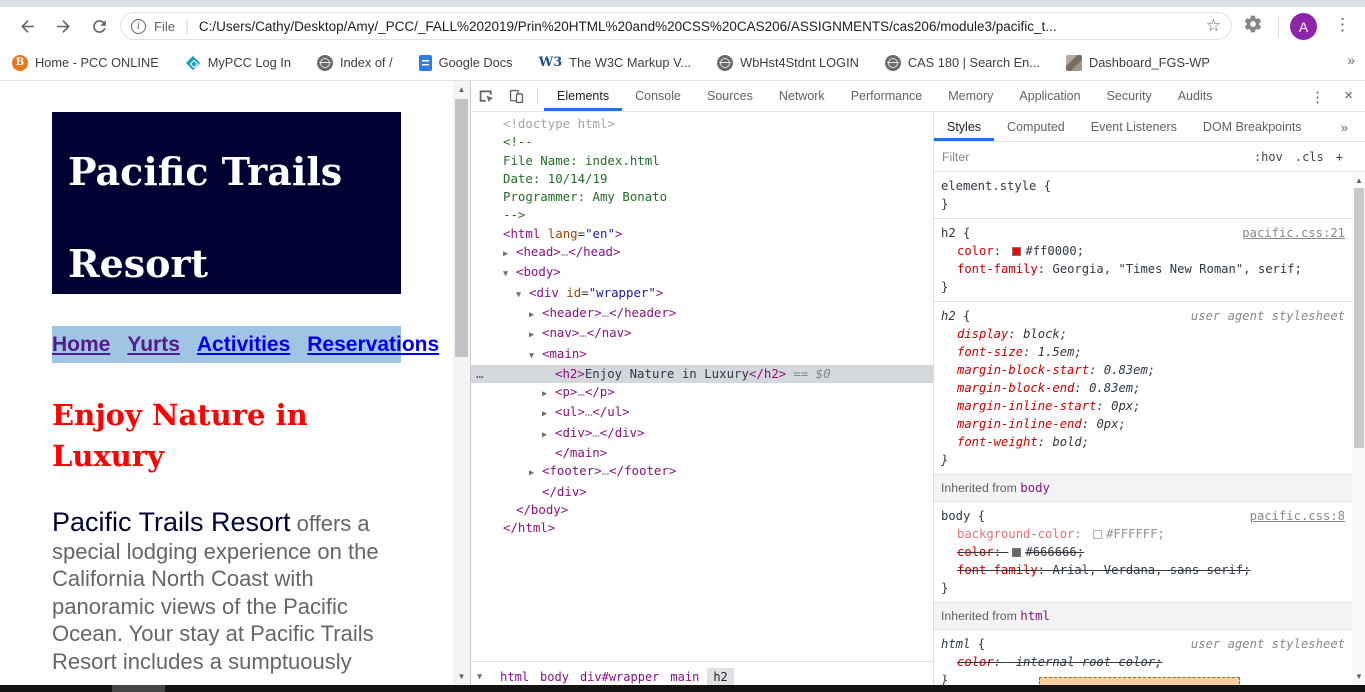 The width and height of the screenshot is (1365, 692). I want to click on styles-filter-input, so click(1069, 156).